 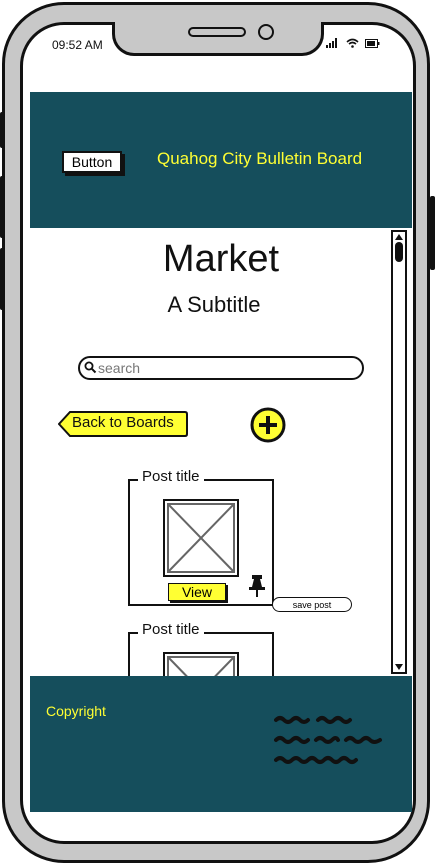 I want to click on wifi-icon, so click(x=352, y=43).